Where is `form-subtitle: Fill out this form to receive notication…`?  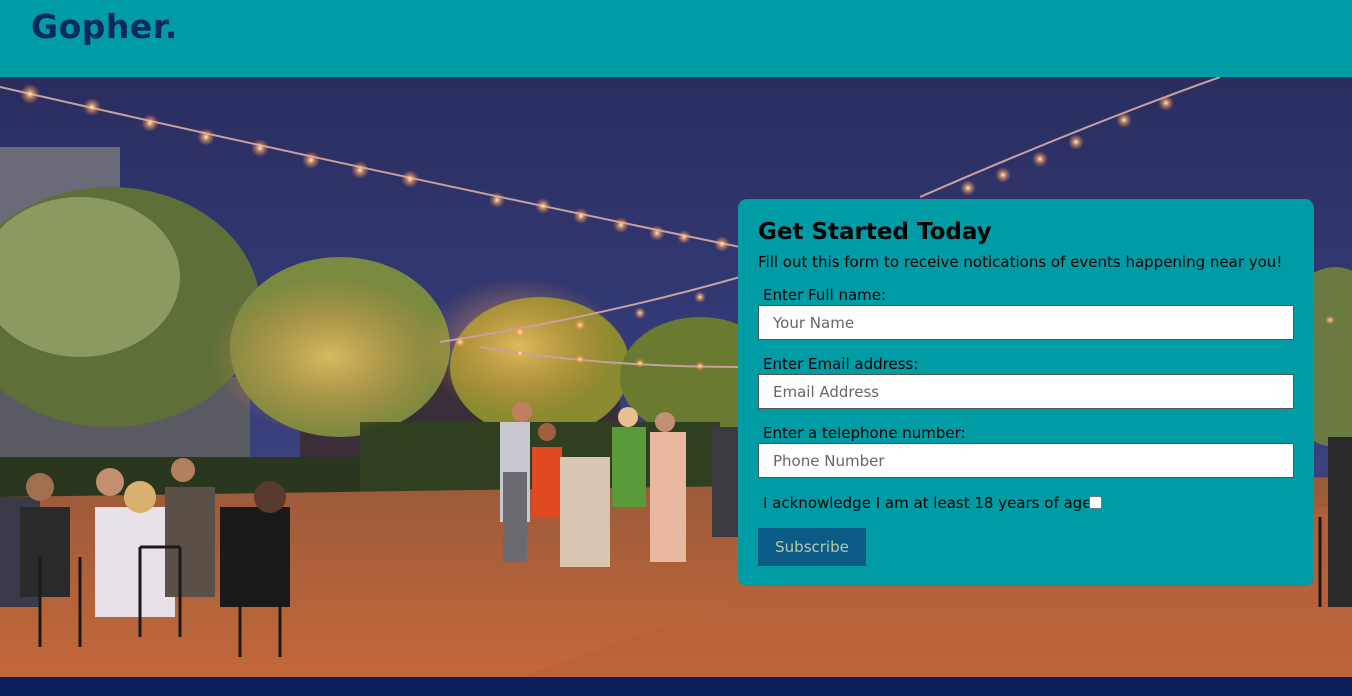
form-subtitle: Fill out this form to receive notication… is located at coordinates (1020, 262).